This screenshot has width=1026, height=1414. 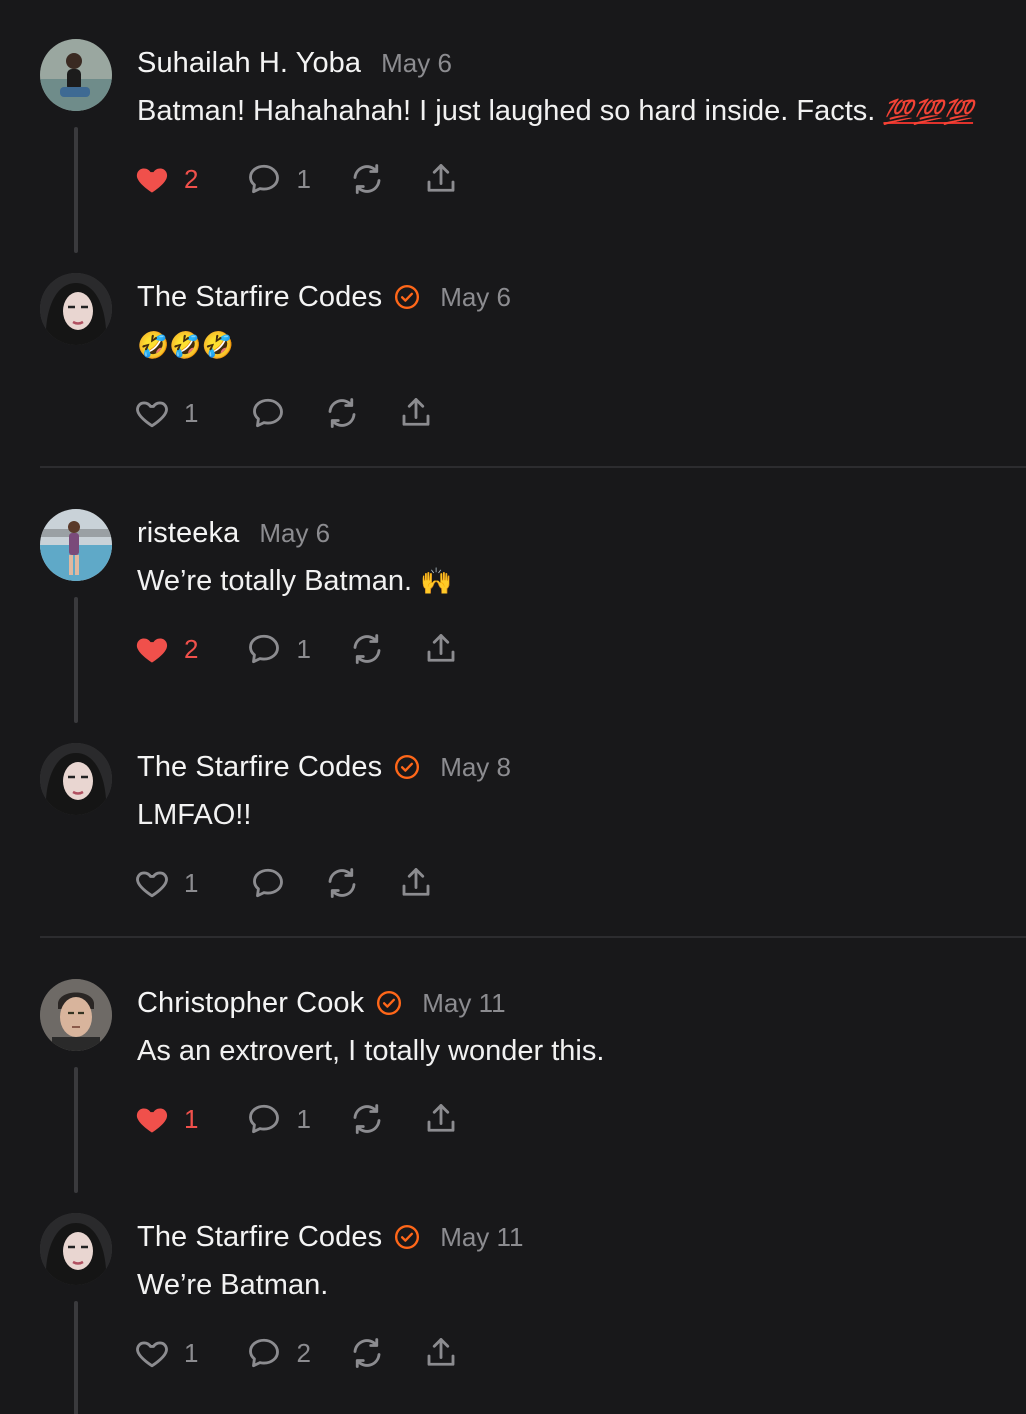 I want to click on comment-header: Suhailah H. Yoba May 6, so click(x=294, y=63).